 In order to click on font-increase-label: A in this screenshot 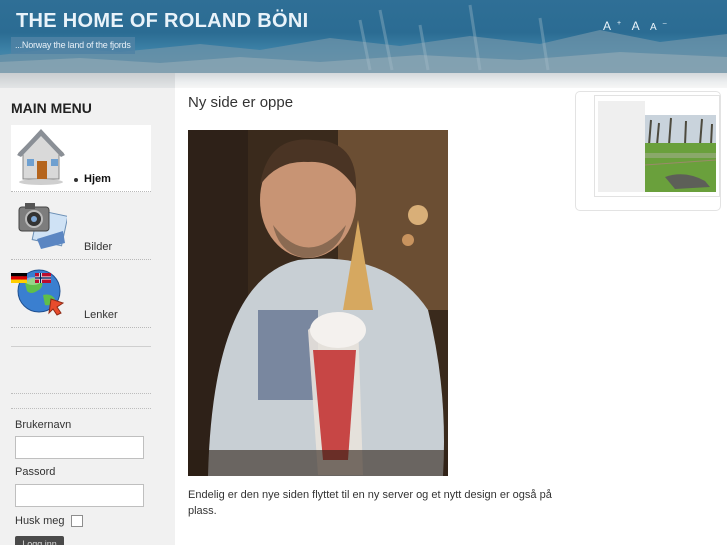, I will do `click(607, 26)`.